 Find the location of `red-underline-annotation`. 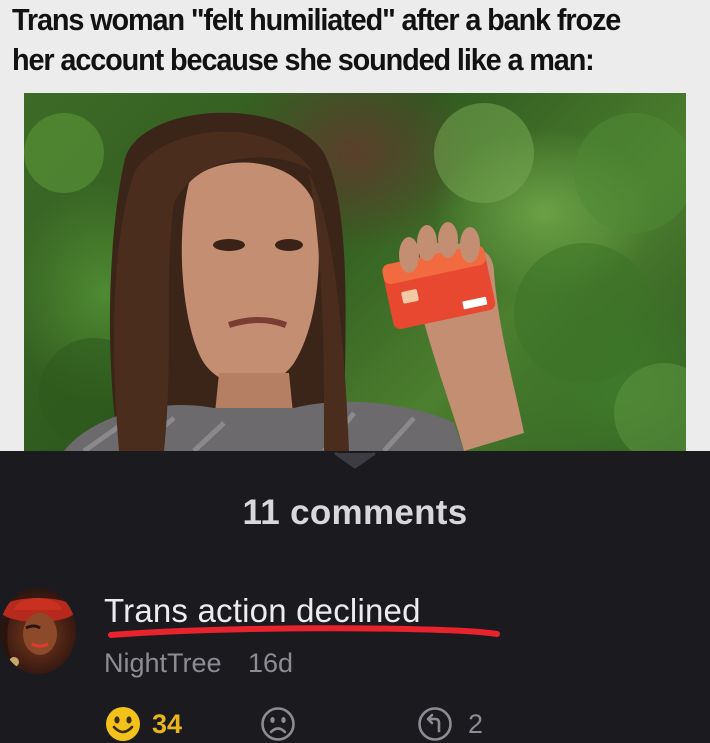

red-underline-annotation is located at coordinates (304, 631).